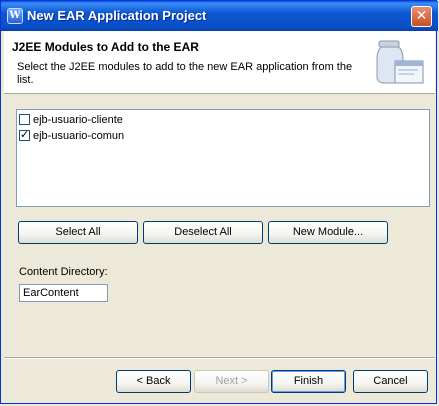 Image resolution: width=439 pixels, height=406 pixels. I want to click on jar-window-icon, so click(400, 62).